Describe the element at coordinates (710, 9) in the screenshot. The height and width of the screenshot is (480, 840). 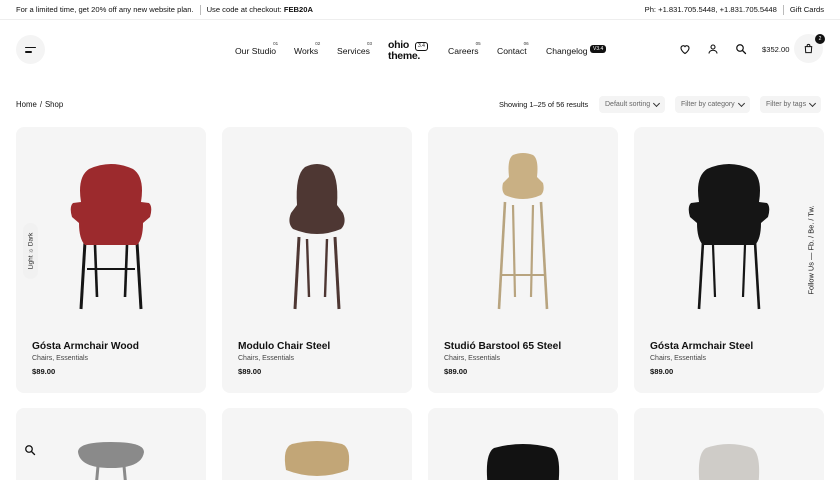
I see `phone-text: Ph: +1.831.705.5448, +1.831.705.5448` at that location.